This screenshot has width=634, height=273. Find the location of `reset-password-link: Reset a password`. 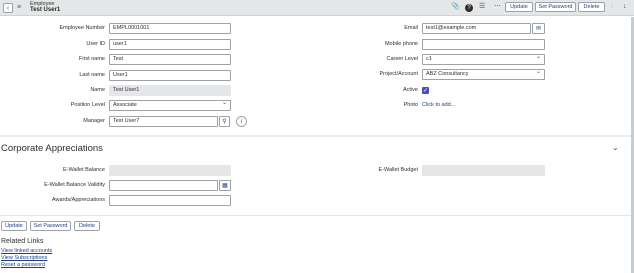

reset-password-link: Reset a password is located at coordinates (23, 265).